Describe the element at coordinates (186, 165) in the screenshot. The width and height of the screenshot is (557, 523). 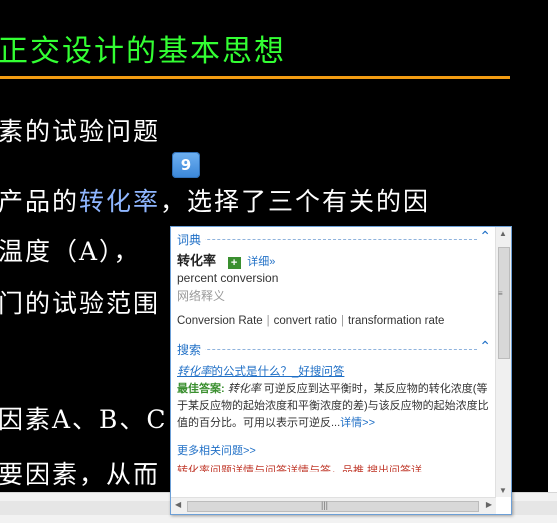
I see `dictionary-trigger-icon: 9` at that location.